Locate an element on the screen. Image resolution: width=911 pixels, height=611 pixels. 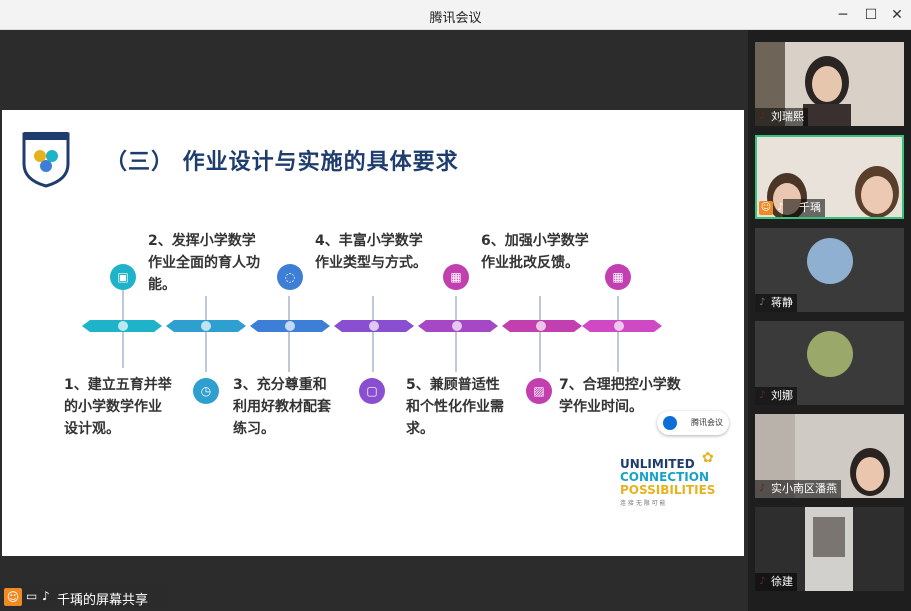
brand-line-3: POSSIBILITIES is located at coordinates (668, 490).